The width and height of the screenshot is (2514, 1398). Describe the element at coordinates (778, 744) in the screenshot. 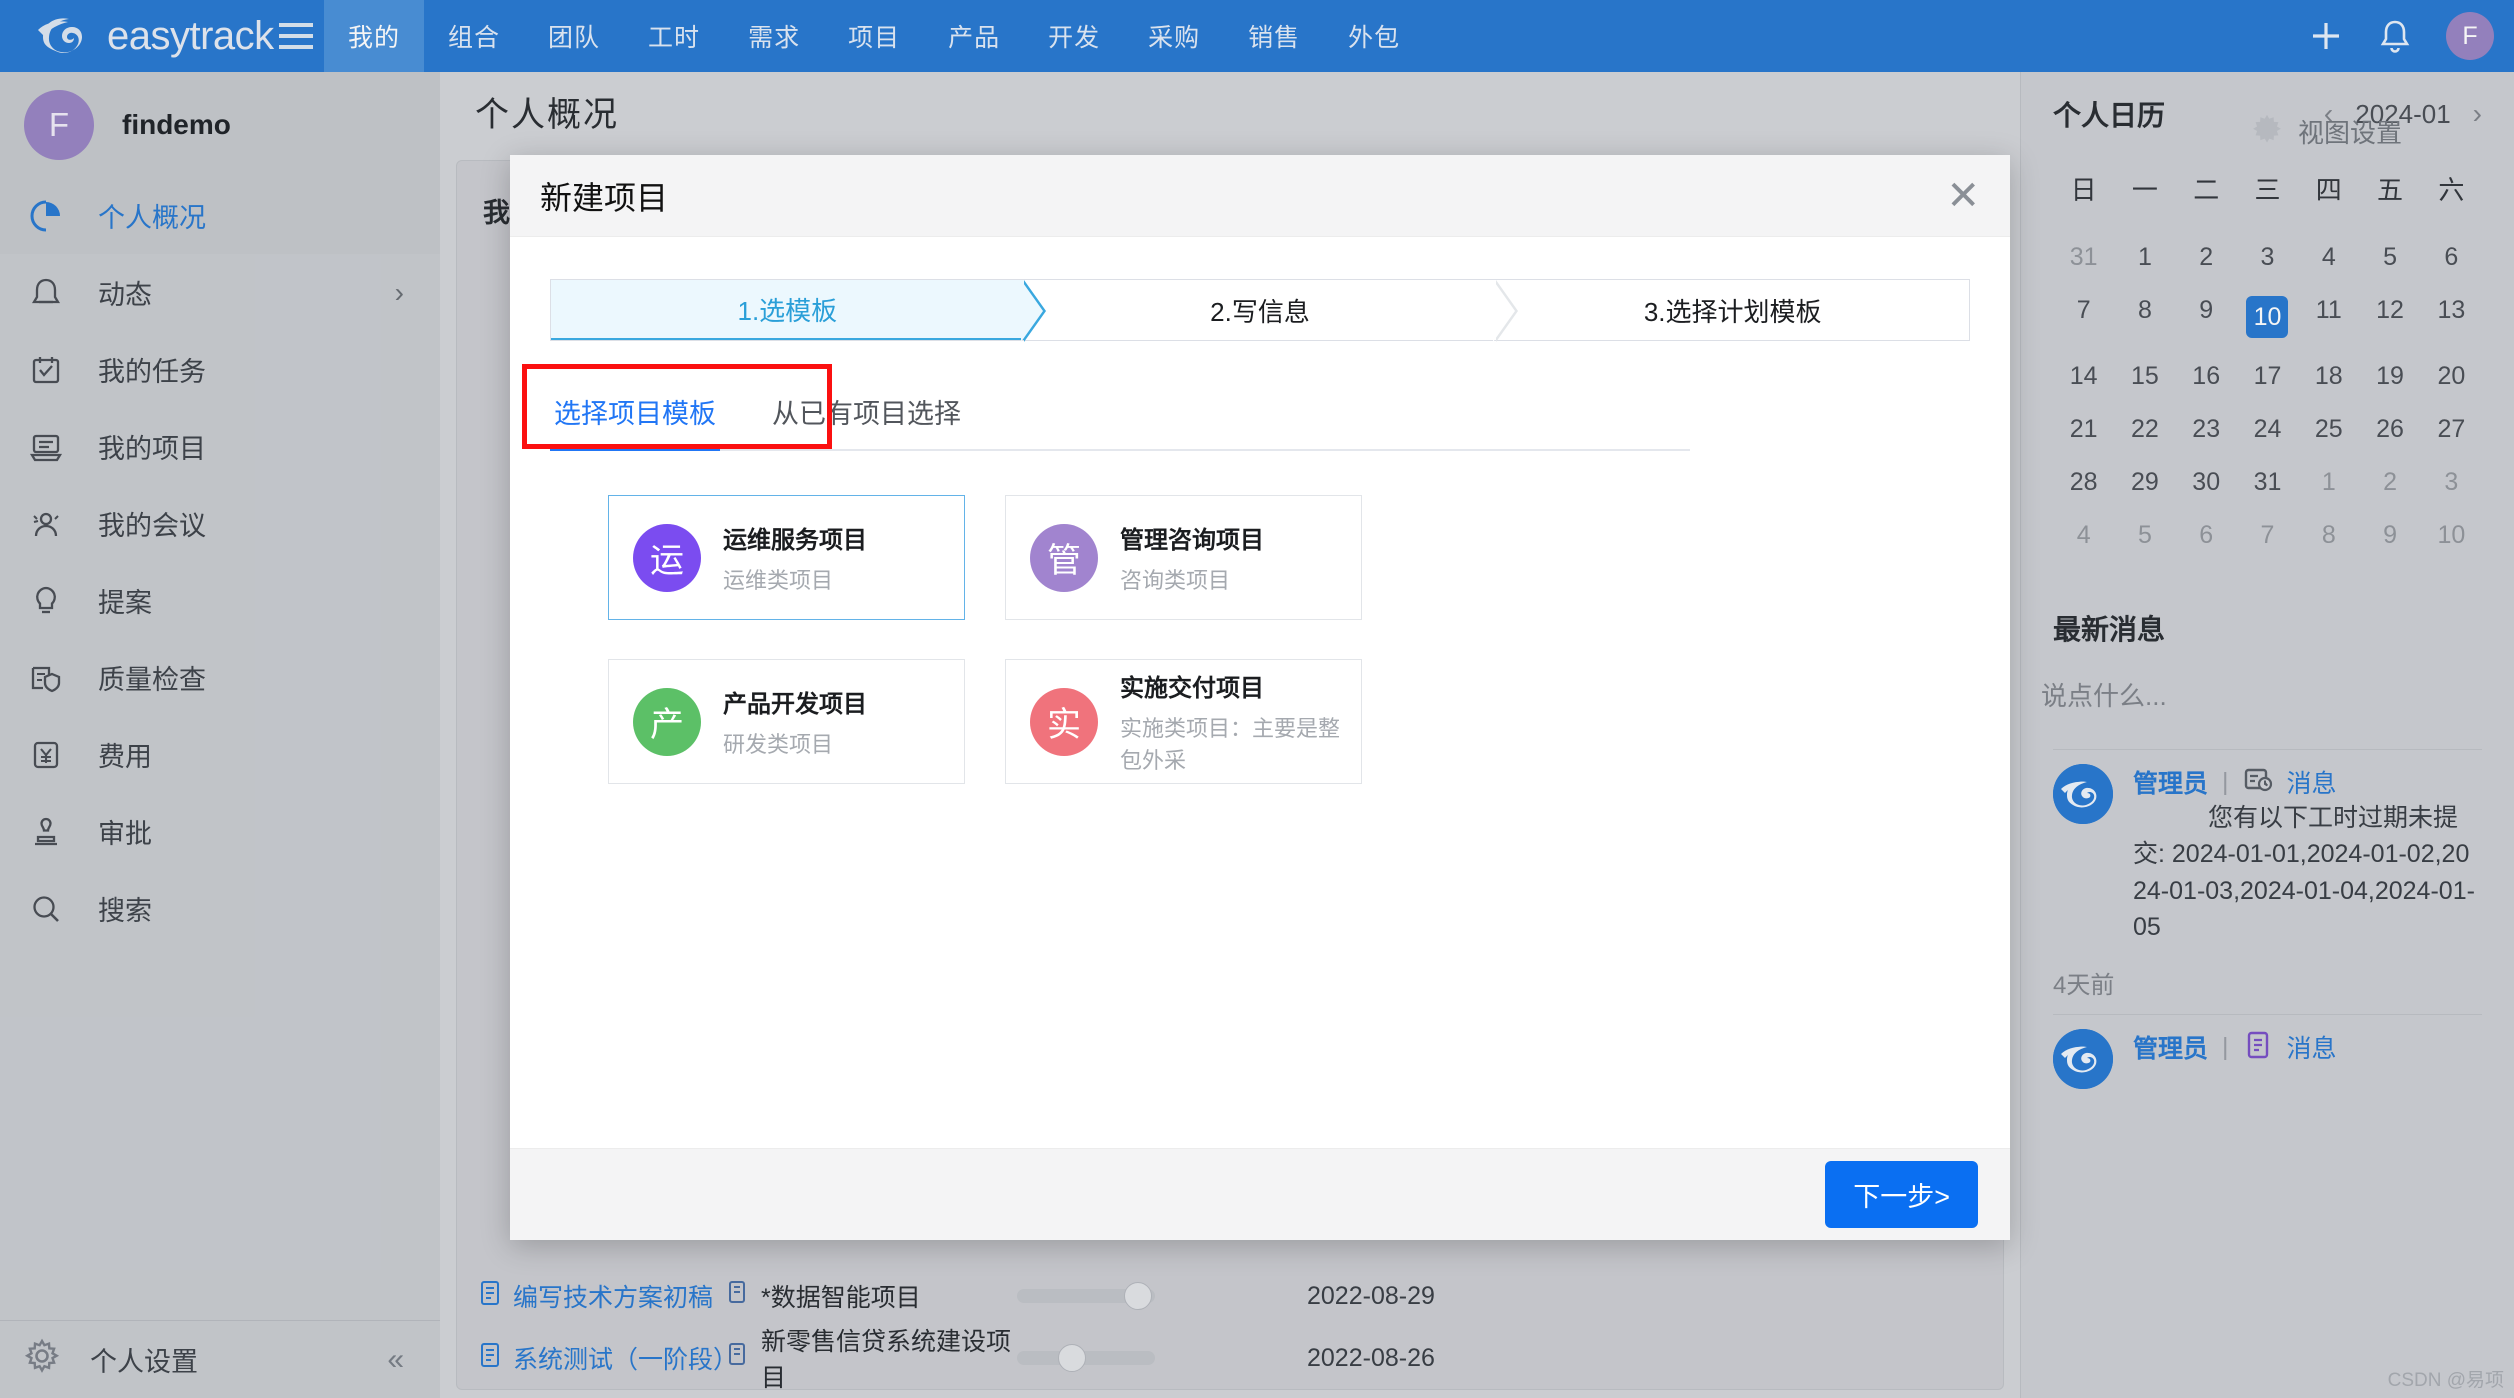

I see `template-description: 研发类项目` at that location.